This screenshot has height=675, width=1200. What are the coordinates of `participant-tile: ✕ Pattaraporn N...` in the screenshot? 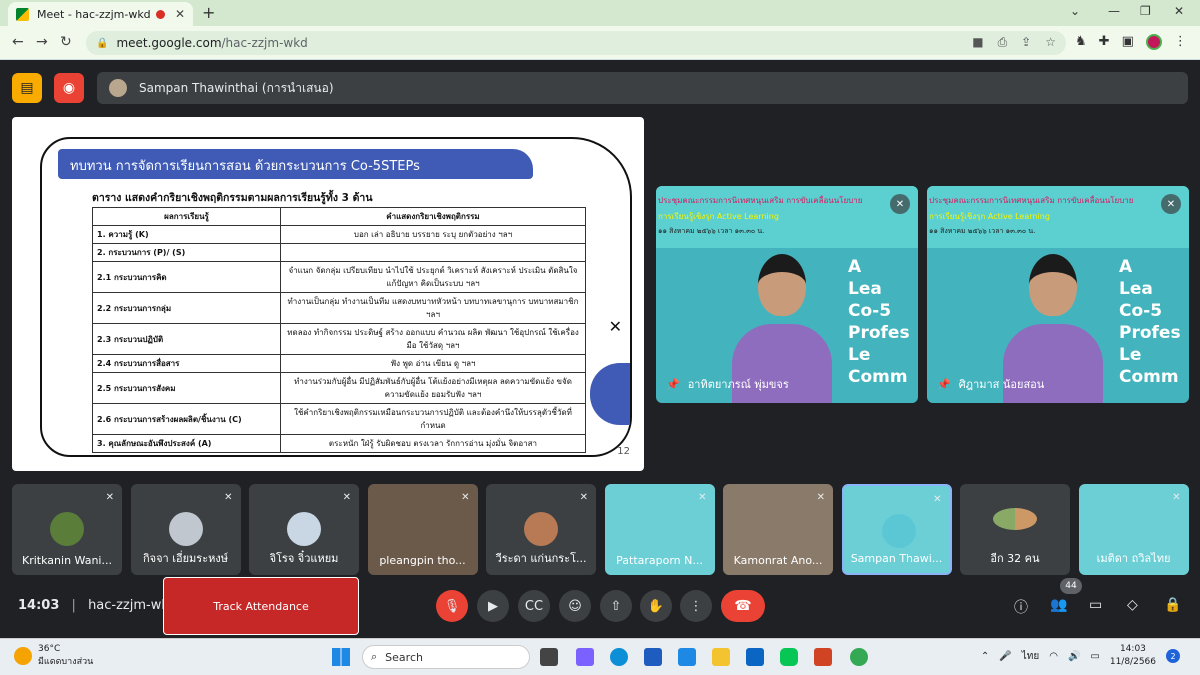 It's located at (659, 529).